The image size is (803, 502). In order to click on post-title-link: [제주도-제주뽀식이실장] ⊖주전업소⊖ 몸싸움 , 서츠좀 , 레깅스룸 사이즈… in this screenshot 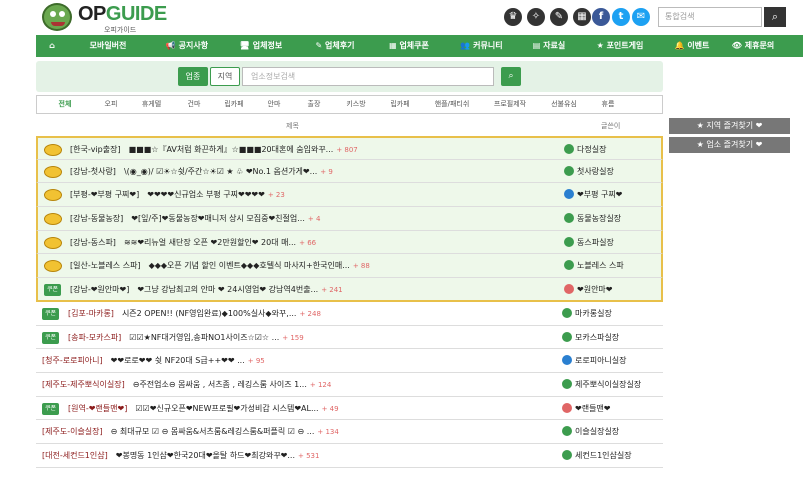, I will do `click(272, 384)`.